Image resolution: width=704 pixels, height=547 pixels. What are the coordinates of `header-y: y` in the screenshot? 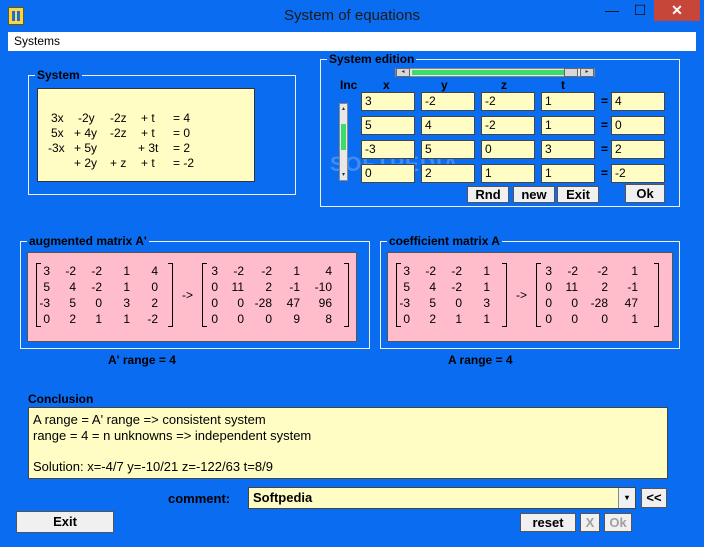 It's located at (444, 85).